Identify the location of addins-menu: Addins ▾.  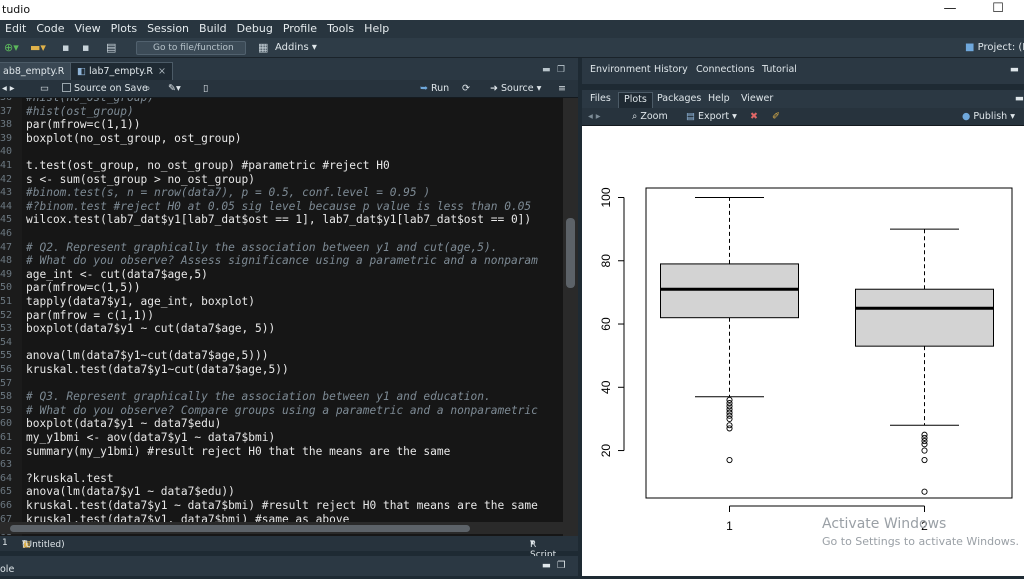
(296, 47).